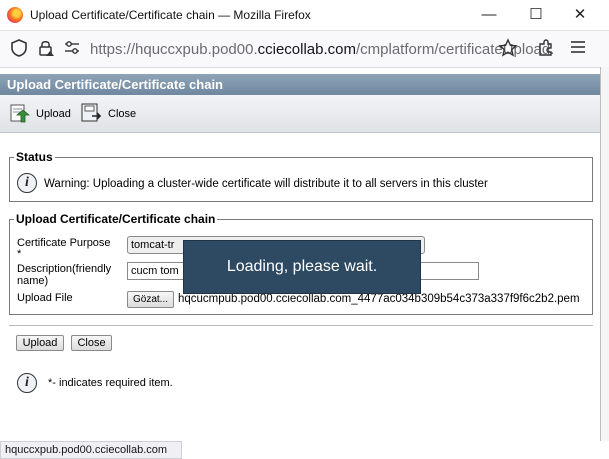  I want to click on browser-status-bar: hquccxpub.pod00.cciecollab.com, so click(91, 450).